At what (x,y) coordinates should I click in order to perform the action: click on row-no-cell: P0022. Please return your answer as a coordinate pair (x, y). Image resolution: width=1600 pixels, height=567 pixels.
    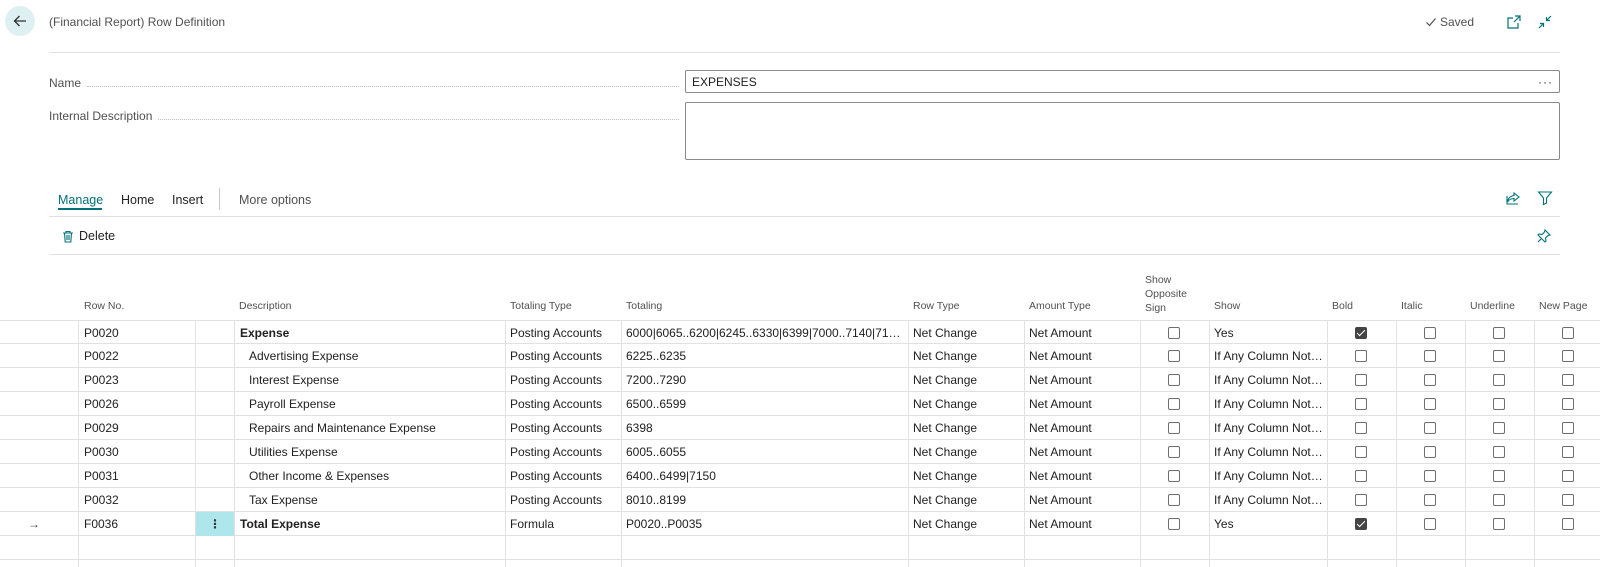
    Looking at the image, I should click on (138, 356).